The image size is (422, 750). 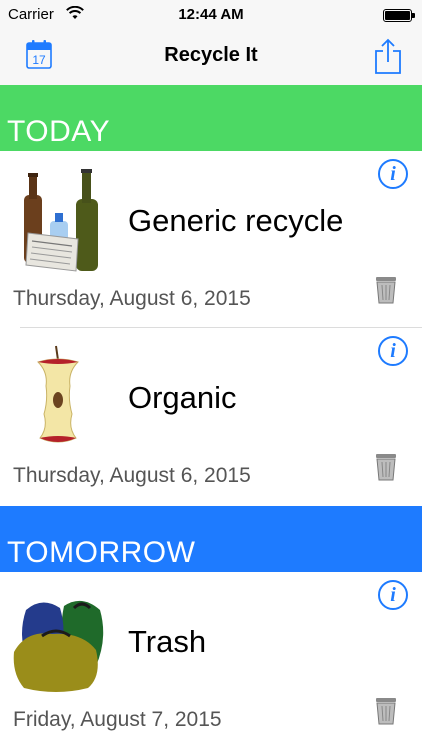 What do you see at coordinates (211, 118) in the screenshot?
I see `section-header-today: TODAY` at bounding box center [211, 118].